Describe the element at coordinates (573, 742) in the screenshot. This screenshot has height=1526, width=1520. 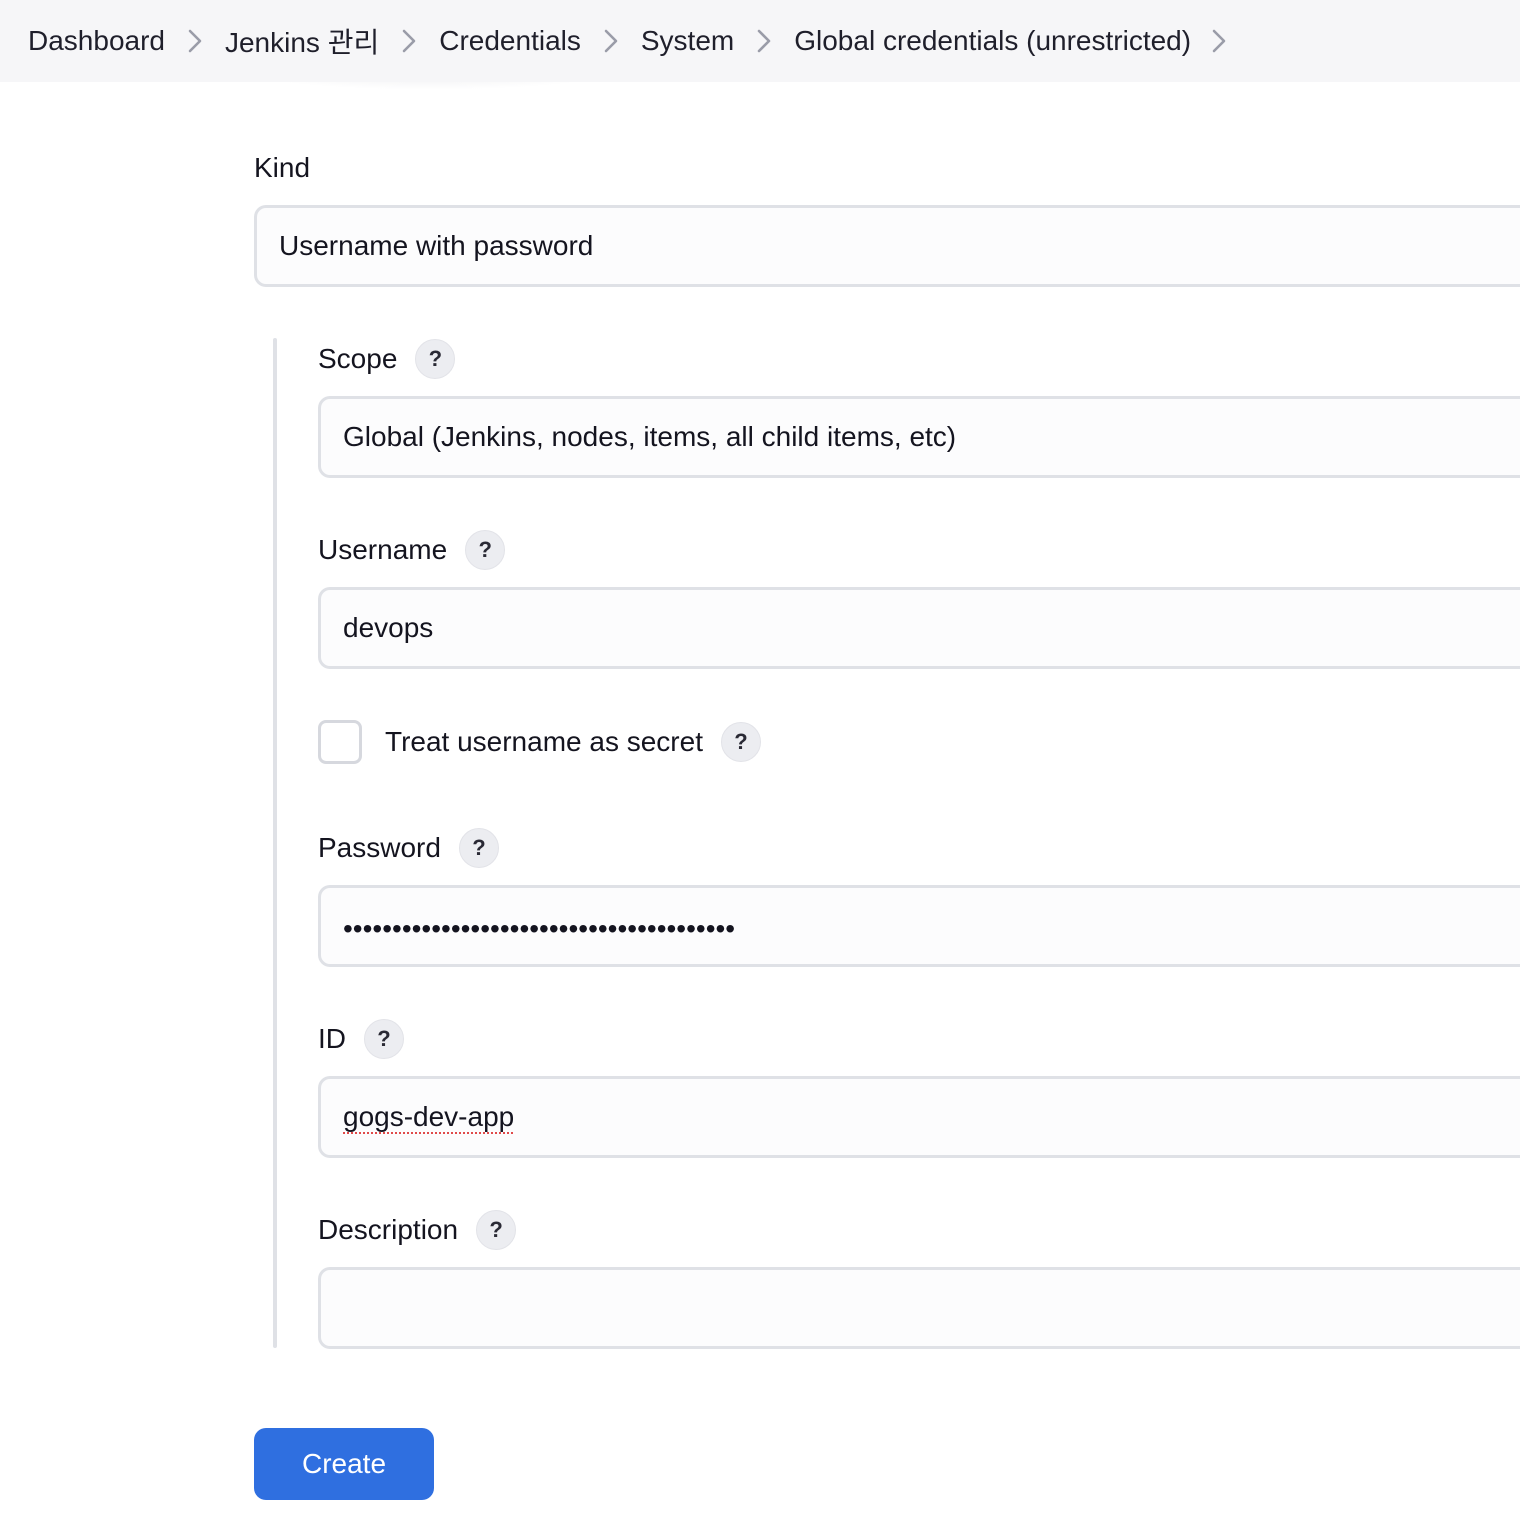
I see `treat-username-secret-label: Treat username as secret ?` at that location.